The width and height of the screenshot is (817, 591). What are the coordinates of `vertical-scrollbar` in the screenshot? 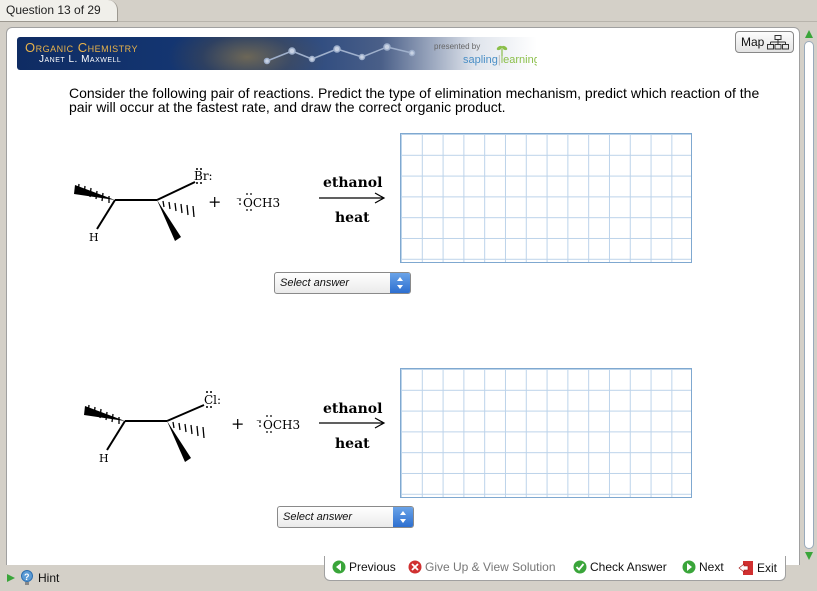 It's located at (809, 295).